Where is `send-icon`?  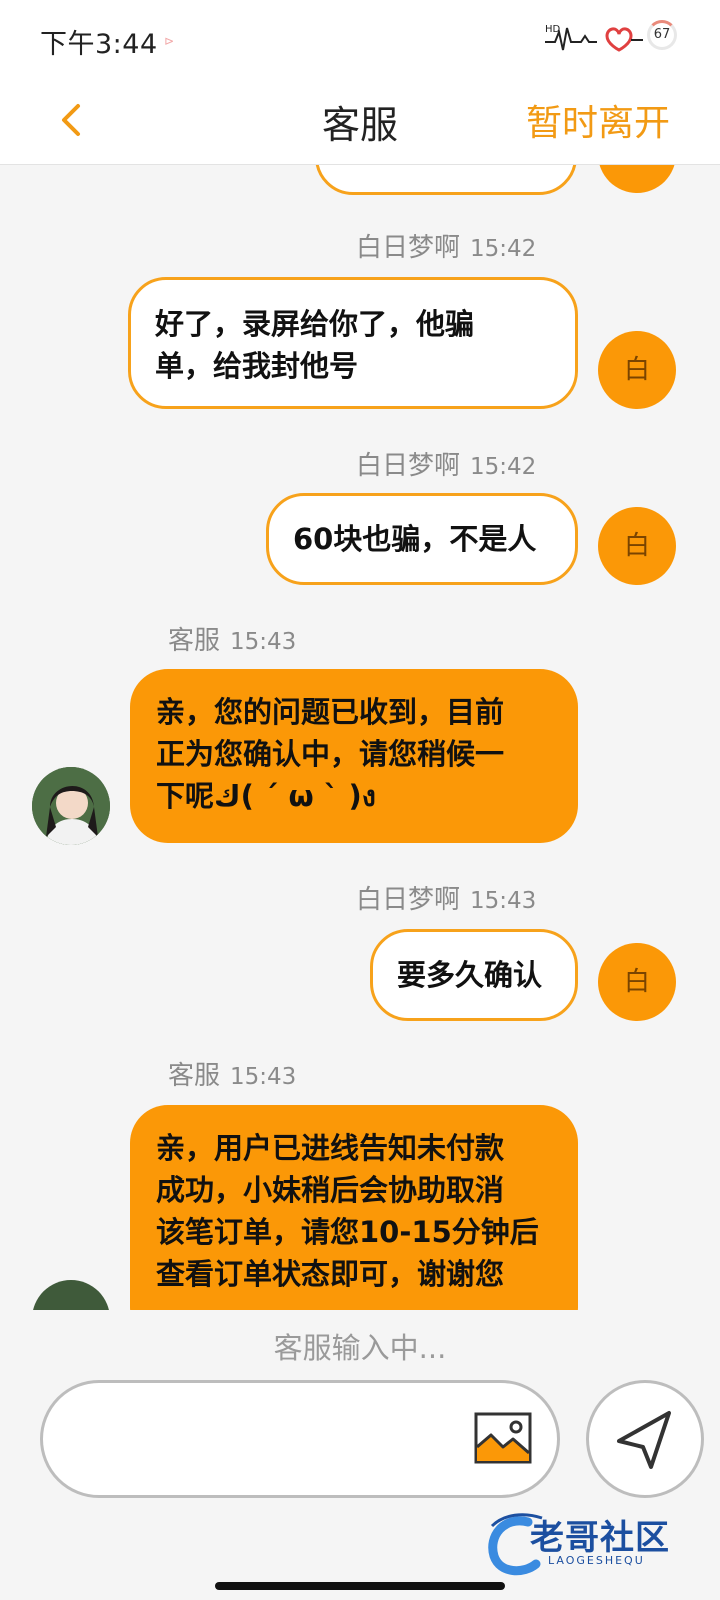 send-icon is located at coordinates (644, 1440).